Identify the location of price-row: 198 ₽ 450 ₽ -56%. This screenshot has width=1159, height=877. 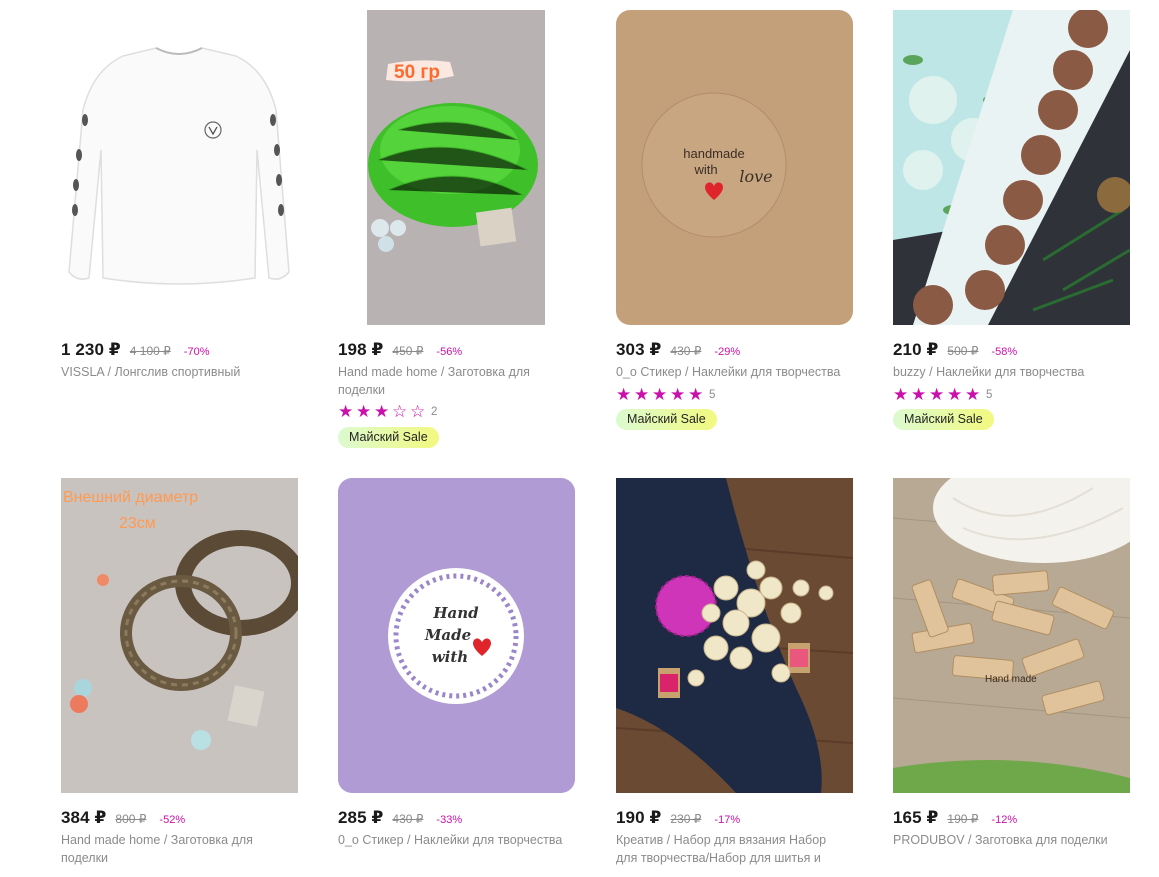
(400, 350).